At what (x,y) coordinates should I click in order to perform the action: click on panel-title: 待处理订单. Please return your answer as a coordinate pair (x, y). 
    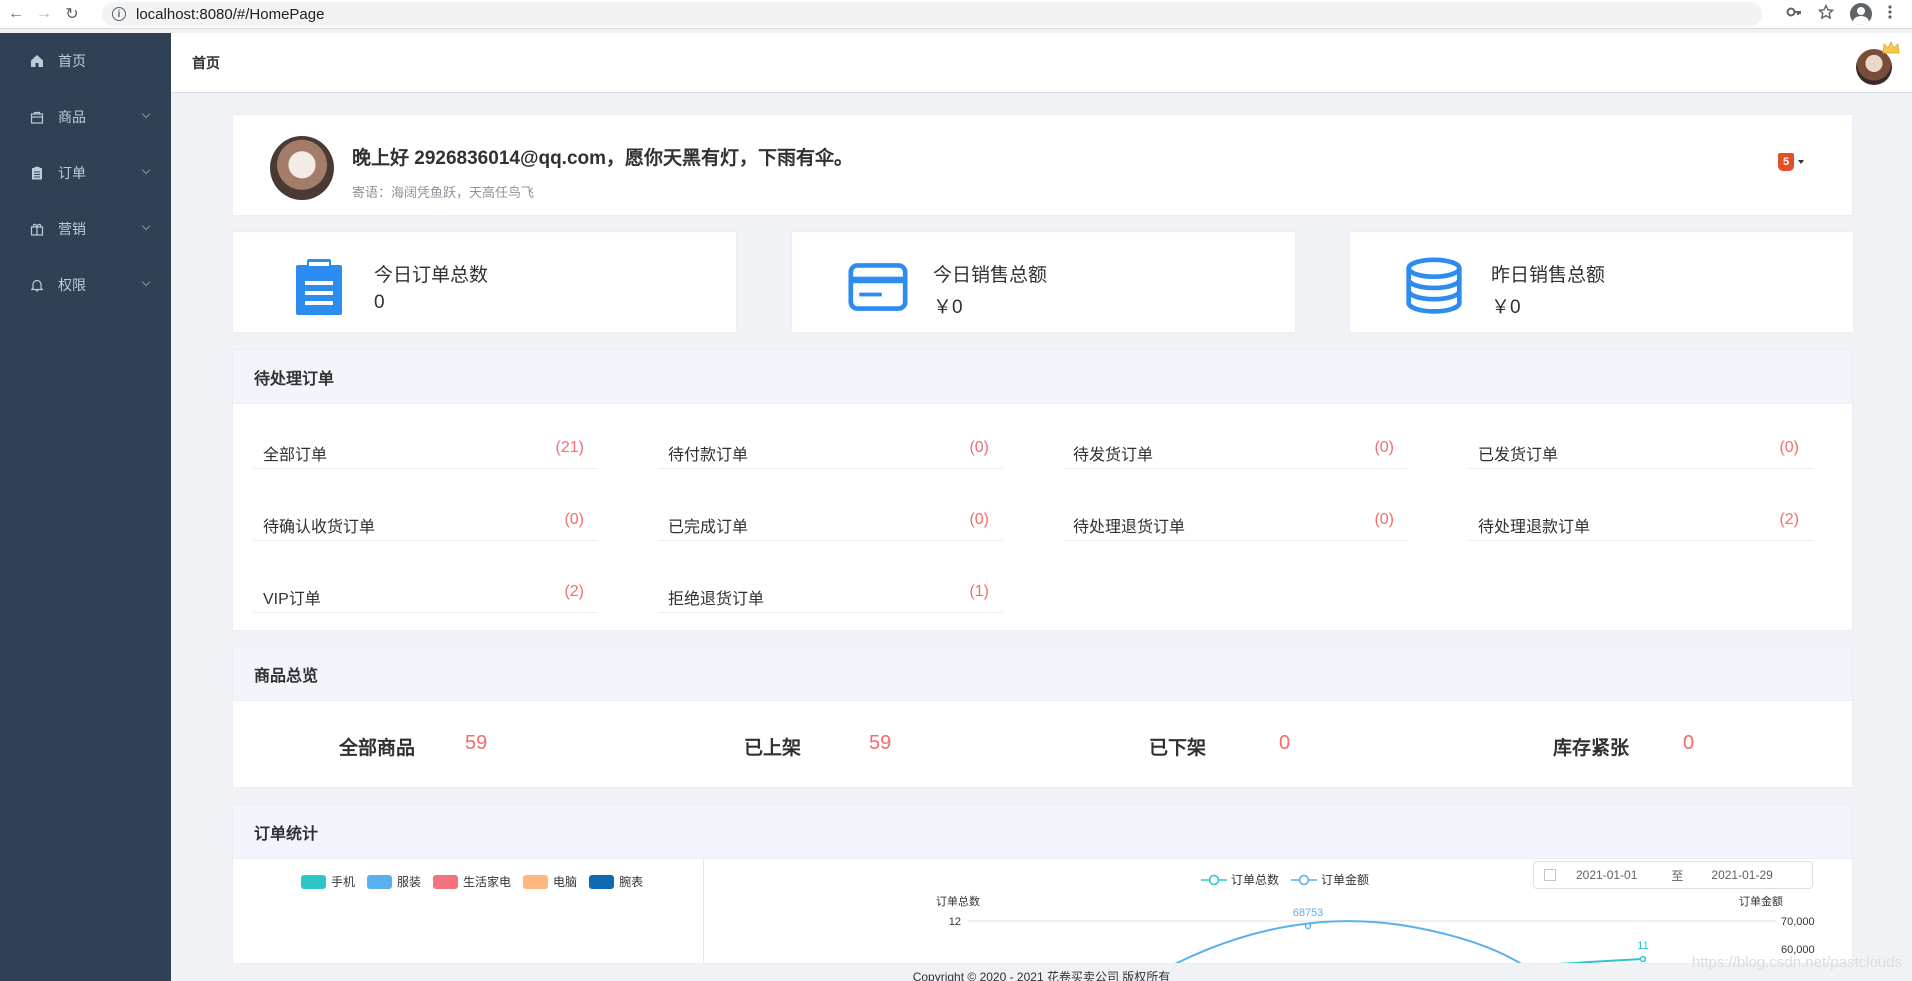
    Looking at the image, I should click on (1042, 377).